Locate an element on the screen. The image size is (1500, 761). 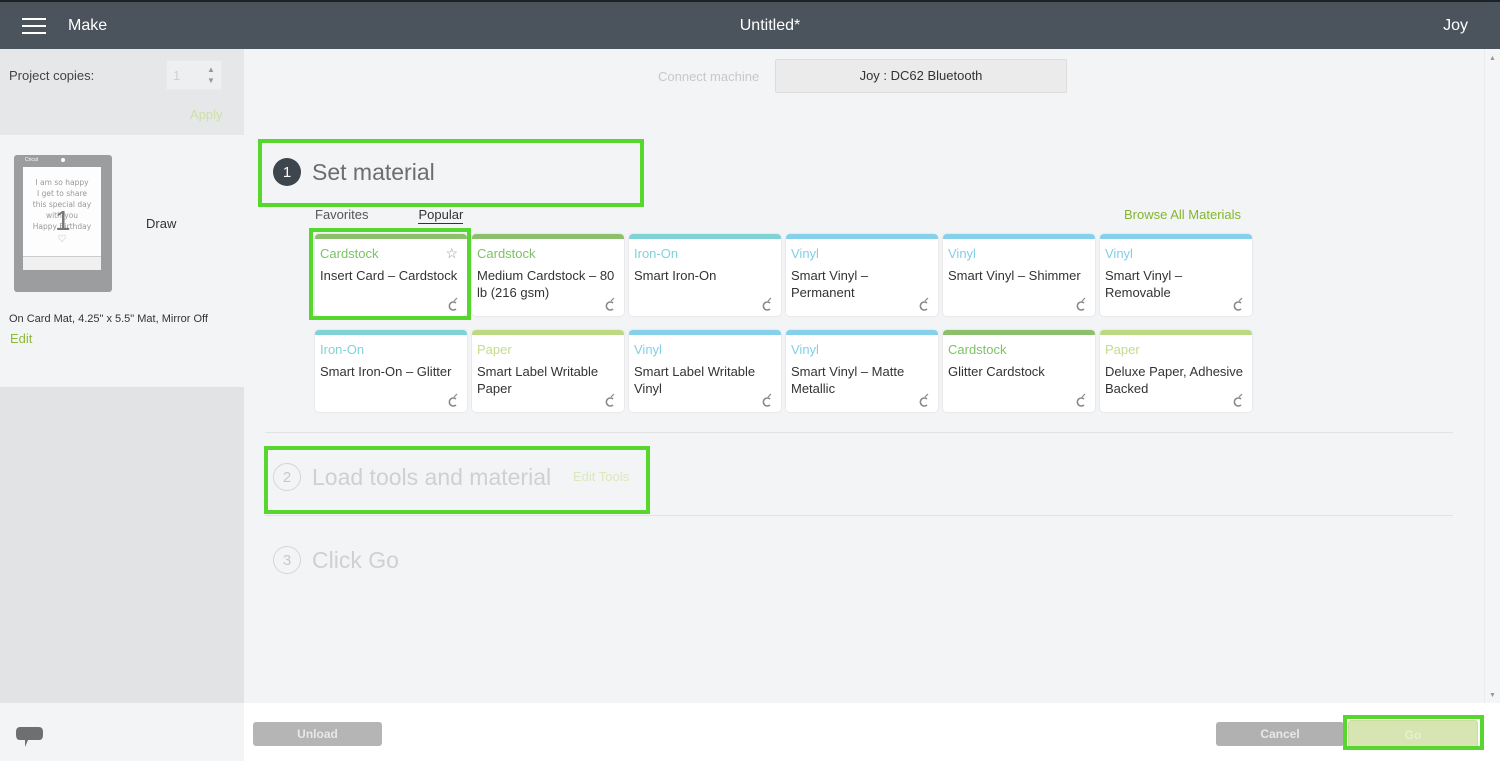
step-set-material: 1 Set material is located at coordinates (354, 172).